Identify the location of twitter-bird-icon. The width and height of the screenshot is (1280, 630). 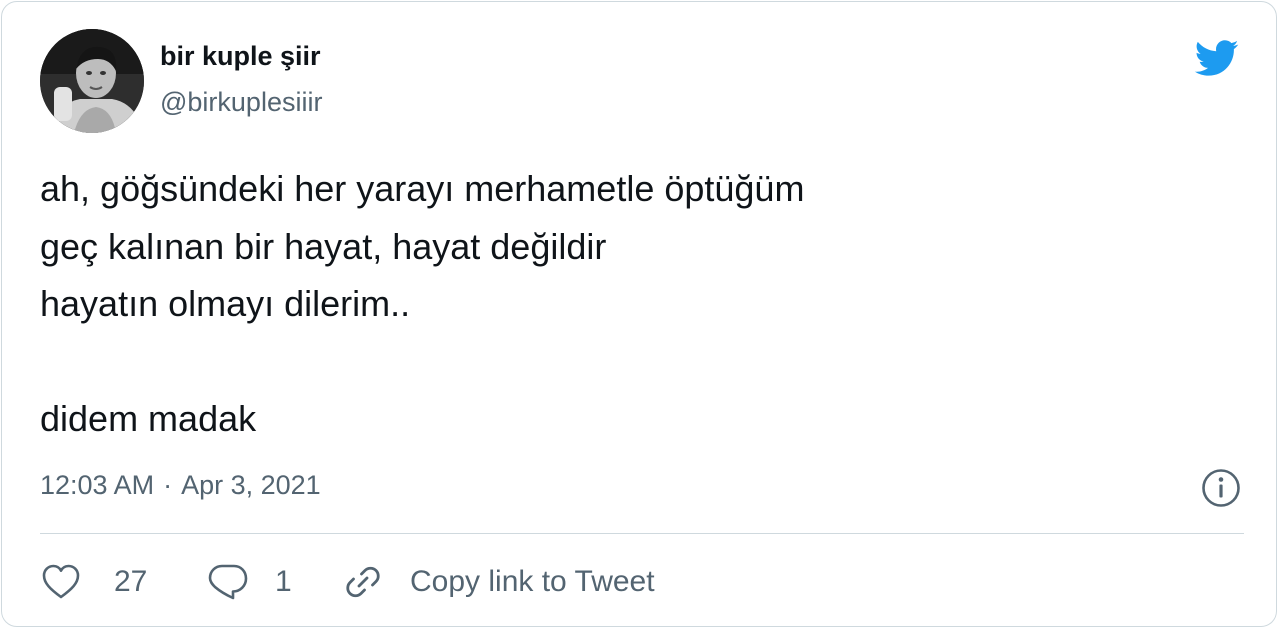
(1216, 58).